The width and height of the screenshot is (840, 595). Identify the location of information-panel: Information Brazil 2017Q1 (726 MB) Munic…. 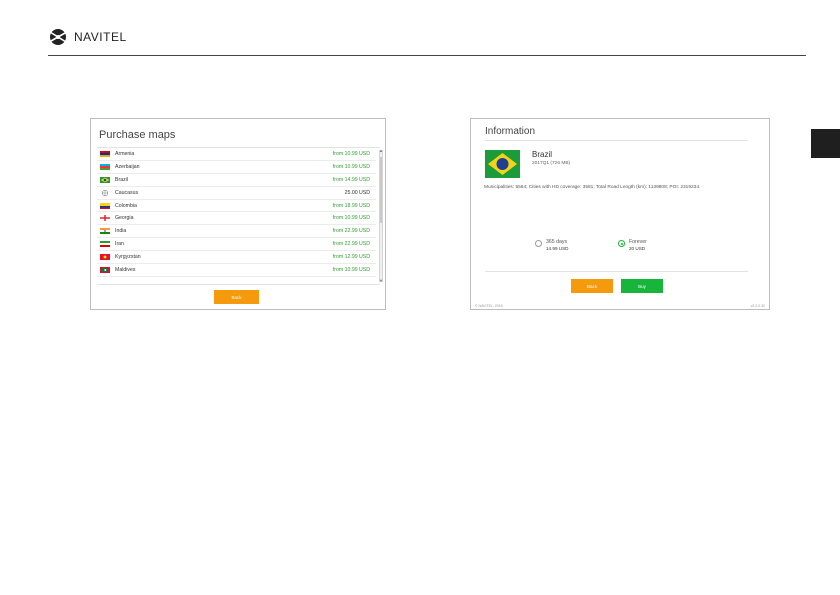
(620, 214).